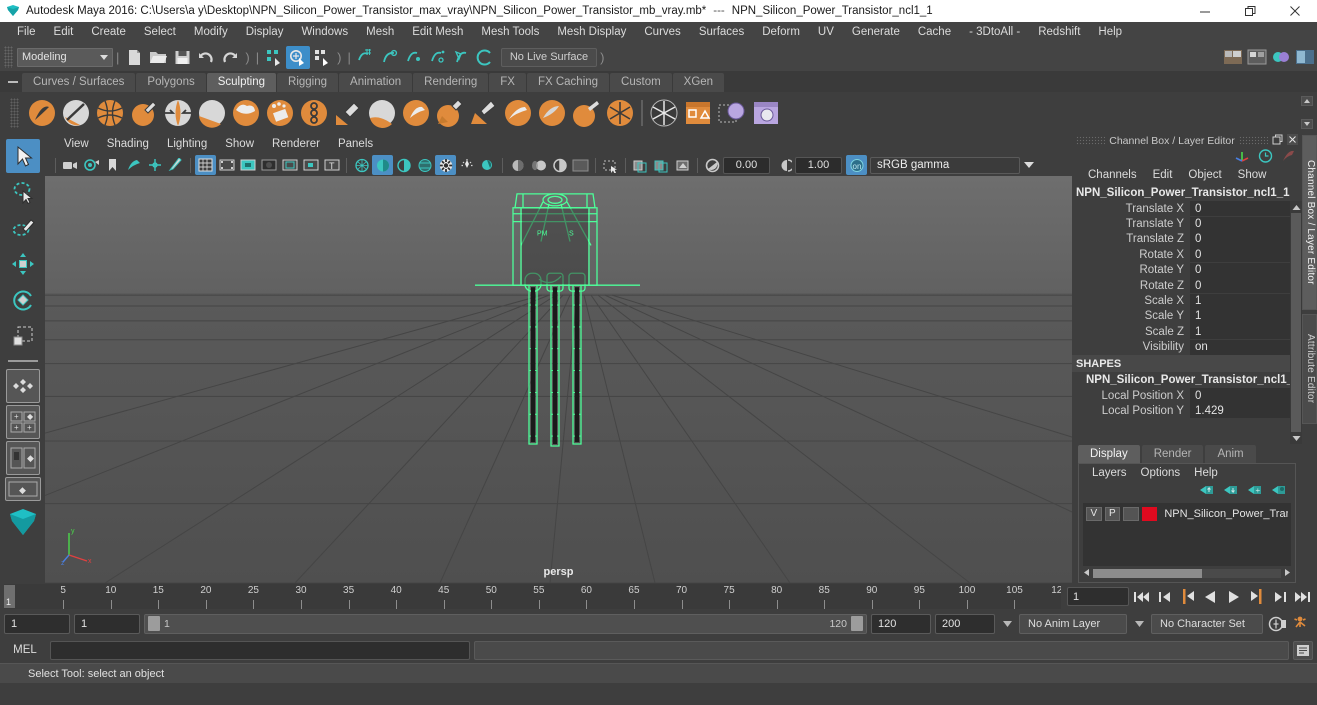 The image size is (1317, 705). I want to click on fill-icon, so click(450, 113).